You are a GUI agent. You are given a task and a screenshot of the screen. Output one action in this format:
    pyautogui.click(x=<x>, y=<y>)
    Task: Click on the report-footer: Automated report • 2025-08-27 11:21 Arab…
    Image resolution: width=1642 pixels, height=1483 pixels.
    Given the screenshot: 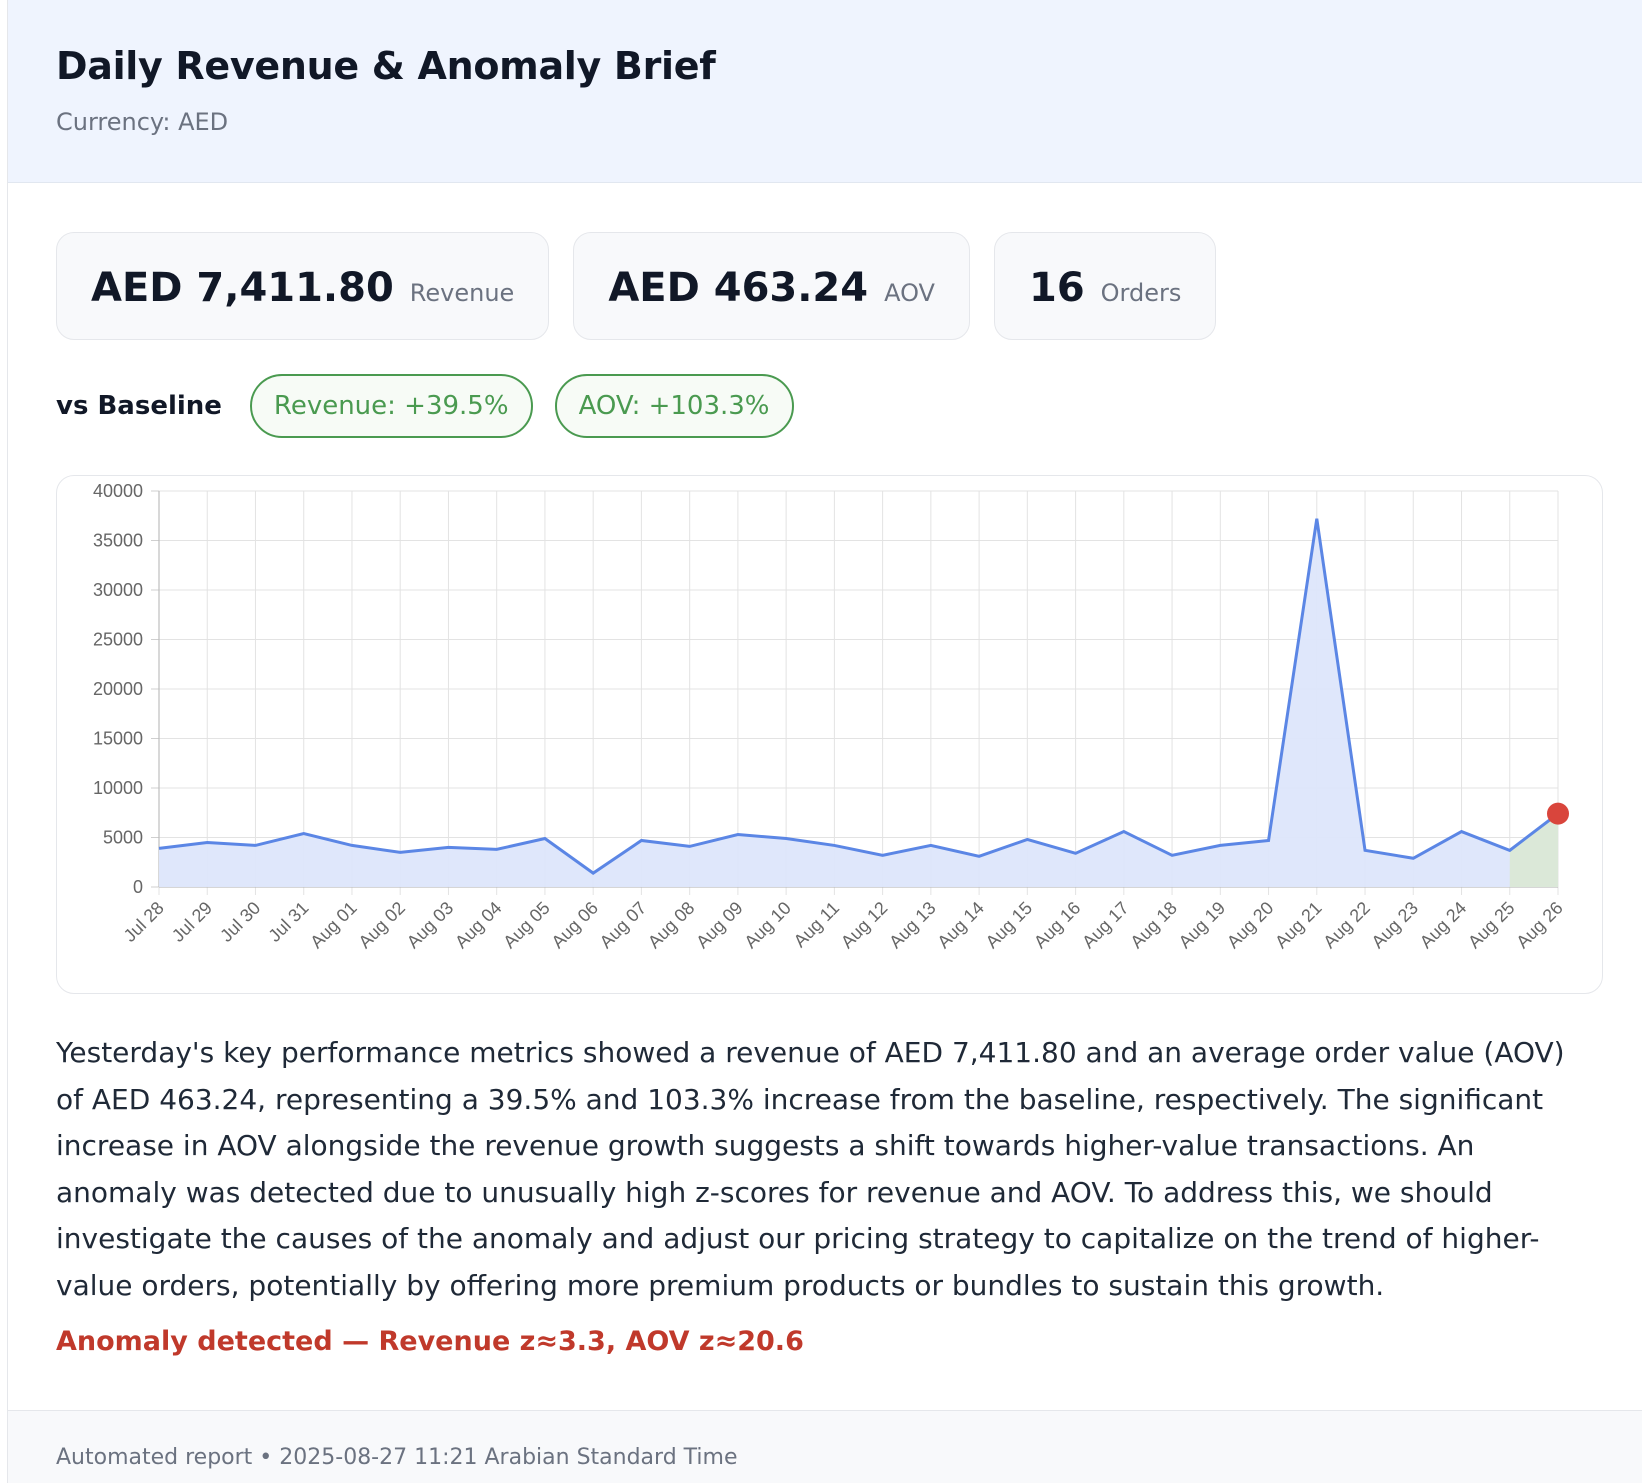 What is the action you would take?
    pyautogui.click(x=825, y=1446)
    